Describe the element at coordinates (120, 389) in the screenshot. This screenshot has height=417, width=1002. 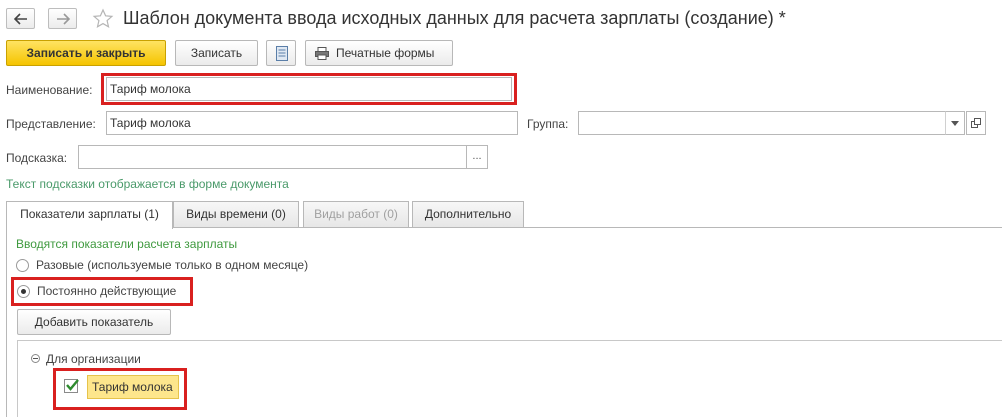
I see `highlight-tree-item` at that location.